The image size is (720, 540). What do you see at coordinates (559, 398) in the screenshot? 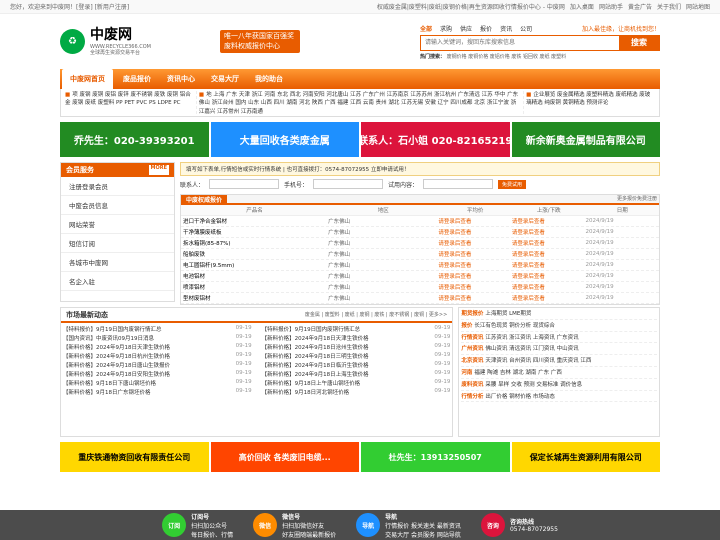
I see `side-row-7: 行情分析 出厂价格 钢材价格 市场动态` at bounding box center [559, 398].